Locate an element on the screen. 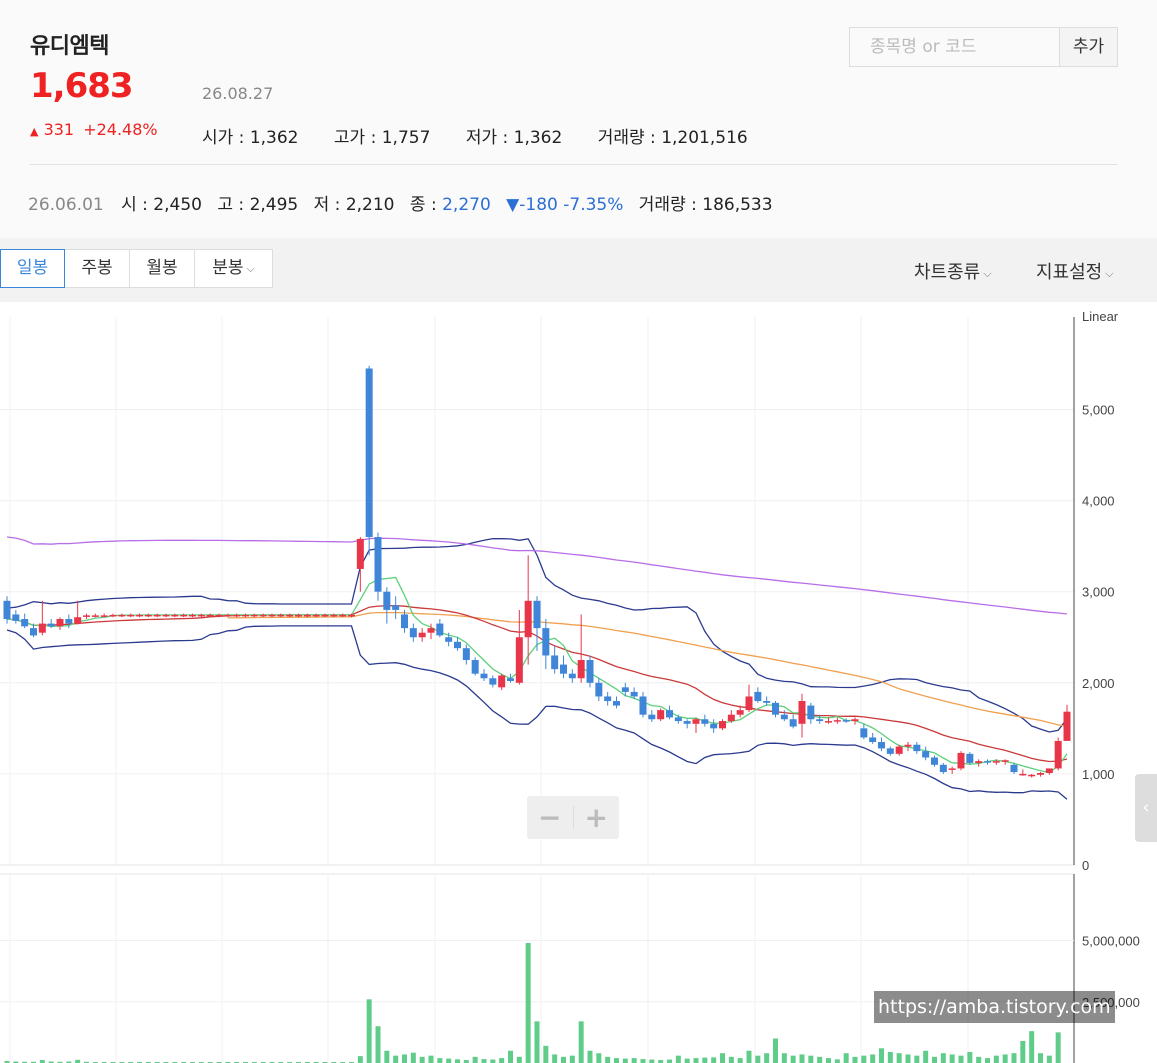 This screenshot has height=1063, width=1157. hover-date: 26.06.01 is located at coordinates (66, 205).